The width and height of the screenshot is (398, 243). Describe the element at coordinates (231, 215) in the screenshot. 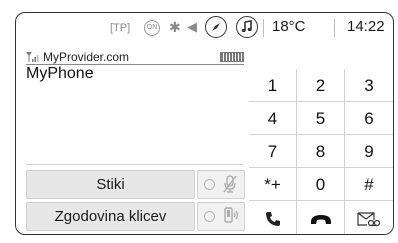

I see `phone-handset-speaker-icon` at that location.